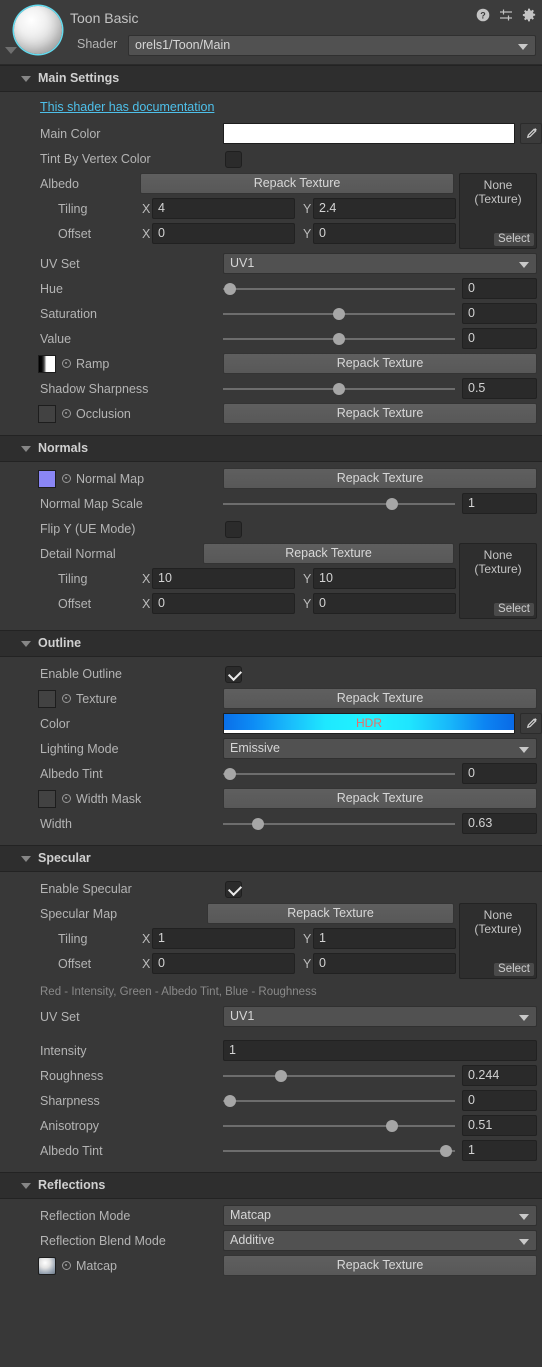  I want to click on detail-normal-tiling-y-input: 10, so click(384, 578).